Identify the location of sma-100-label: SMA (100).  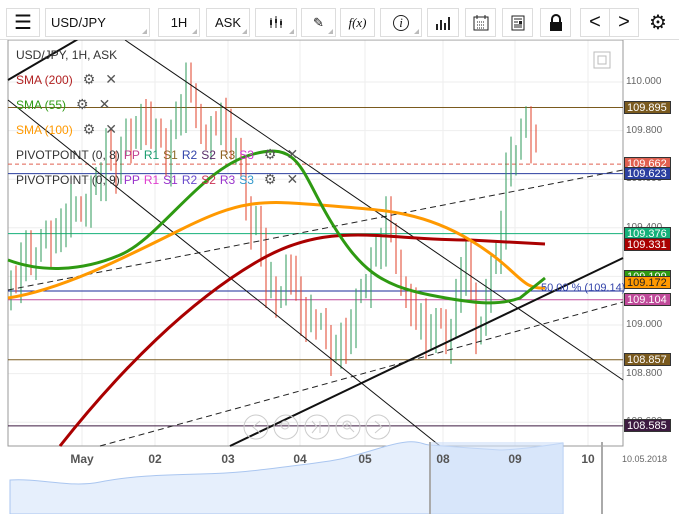
(44, 129).